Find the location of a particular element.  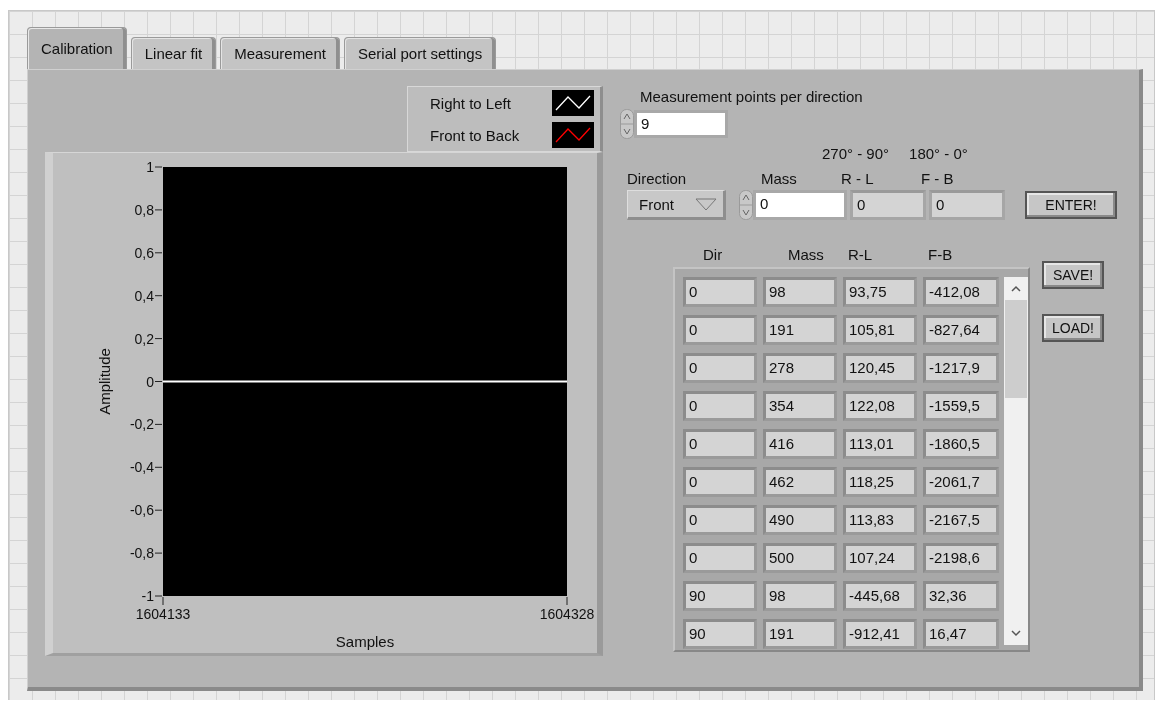

table-cell: 107,24 is located at coordinates (880, 558).